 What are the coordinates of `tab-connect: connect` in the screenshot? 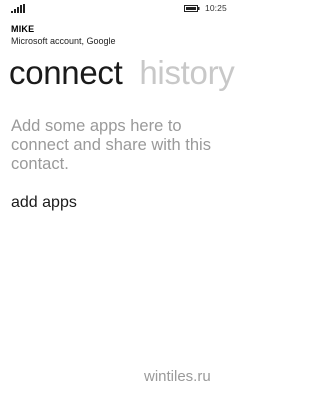 It's located at (66, 73).